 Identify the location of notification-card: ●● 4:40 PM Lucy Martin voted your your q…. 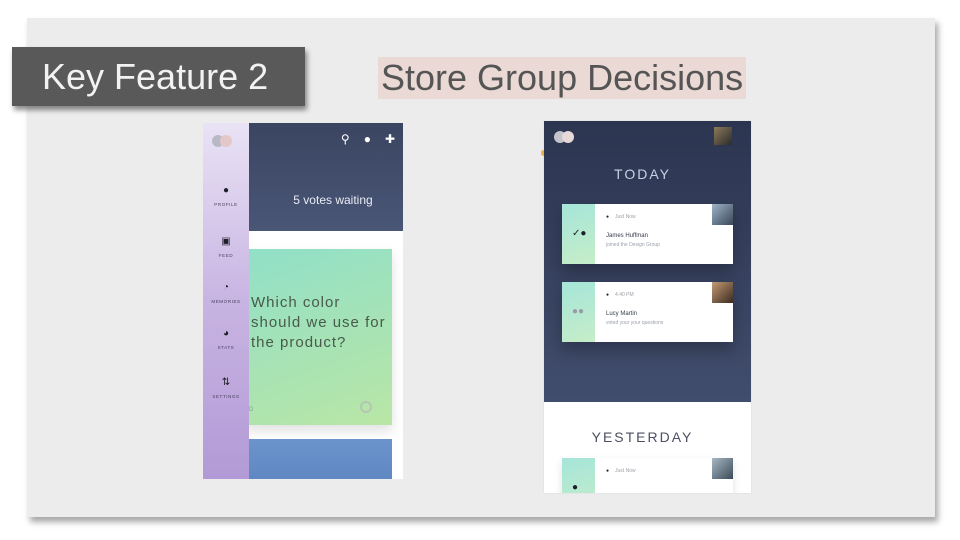
(647, 312).